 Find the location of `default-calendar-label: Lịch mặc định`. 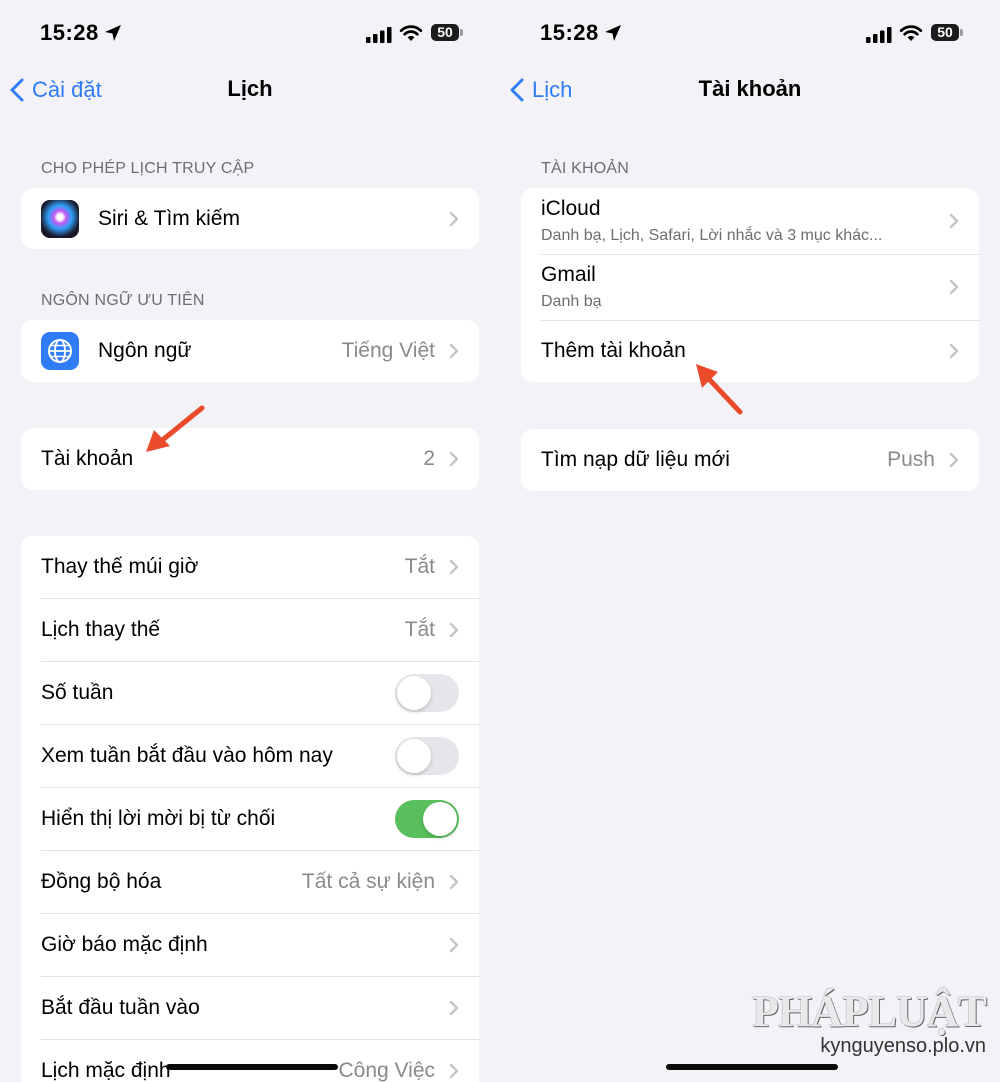

default-calendar-label: Lịch mặc định is located at coordinates (106, 1070).